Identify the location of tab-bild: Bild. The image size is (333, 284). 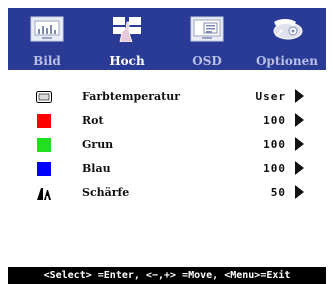
(47, 39).